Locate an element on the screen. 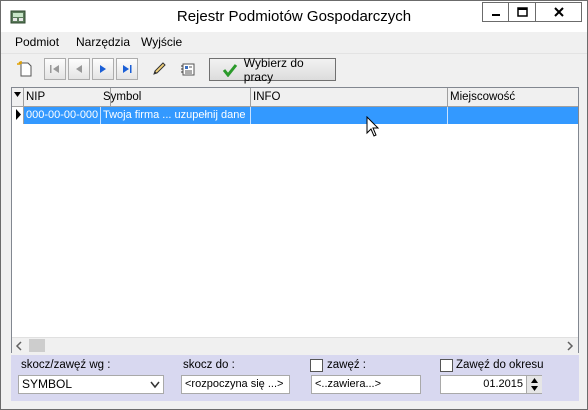 The image size is (588, 410). select-for-work-button: Wybierz do pracy is located at coordinates (272, 69).